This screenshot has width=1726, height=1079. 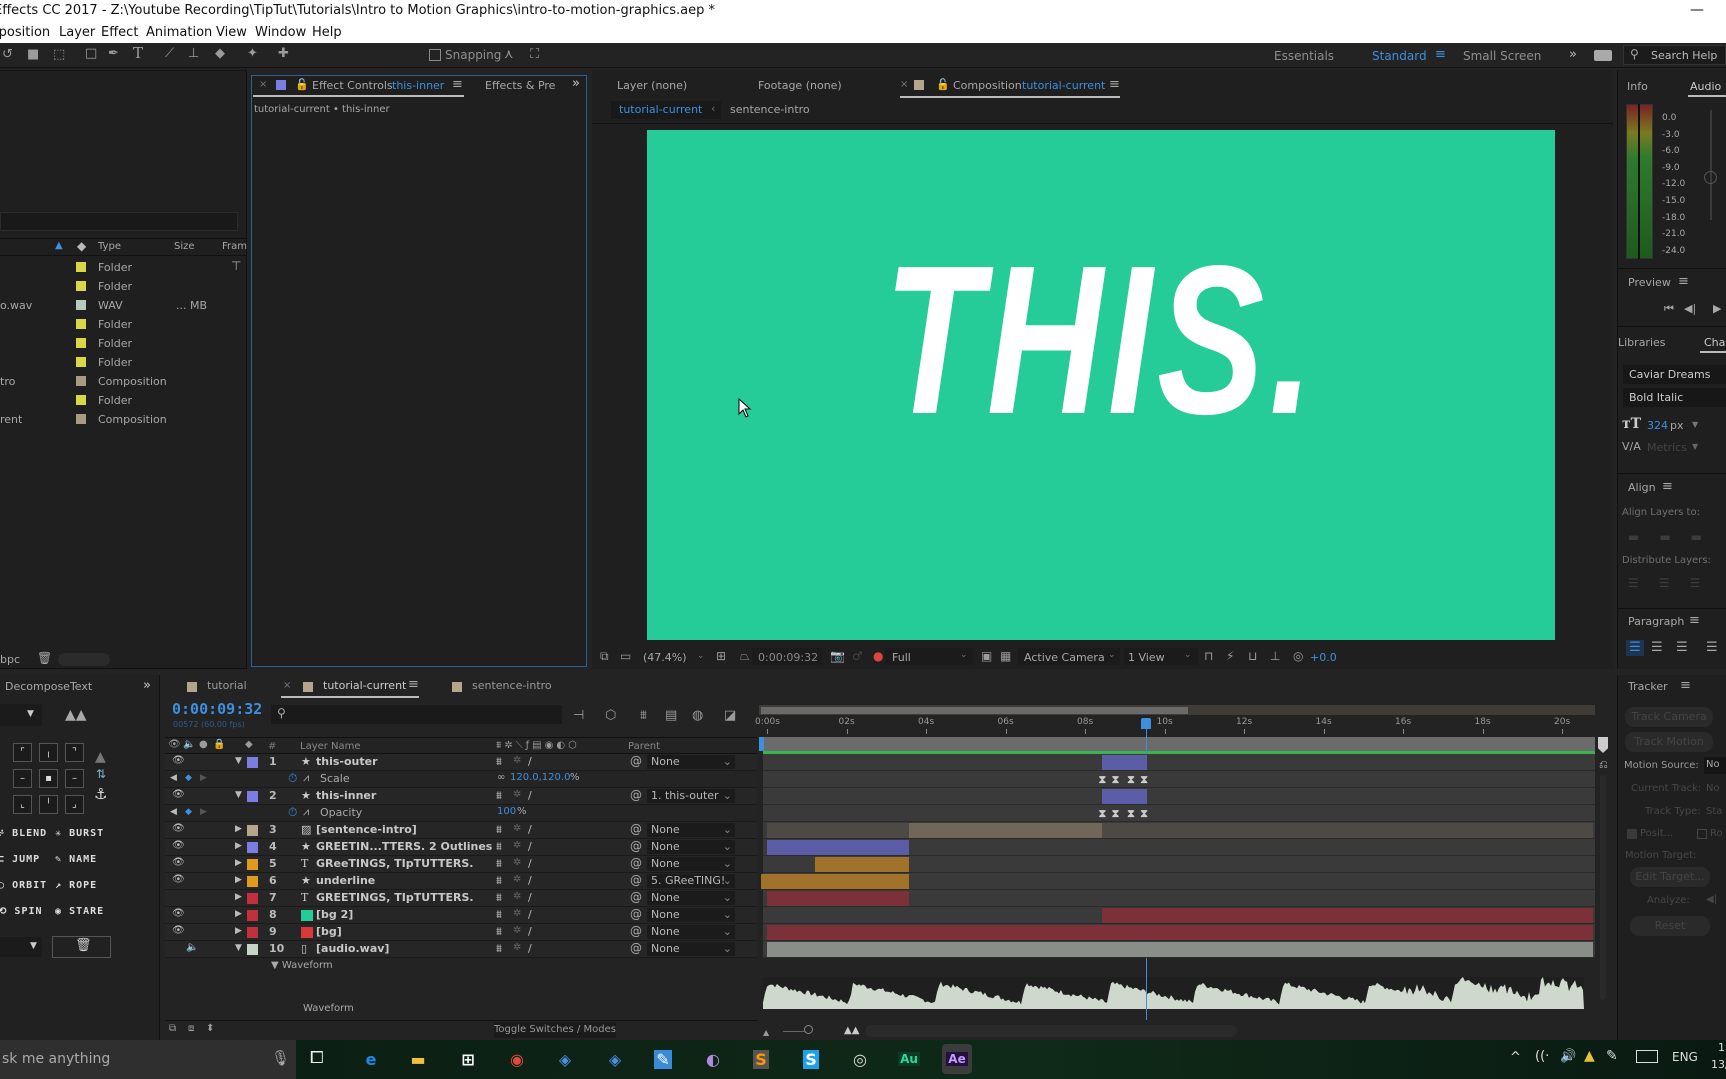 I want to click on layer-name: GREETIN...TTERS. 2 Outlines, so click(x=404, y=846).